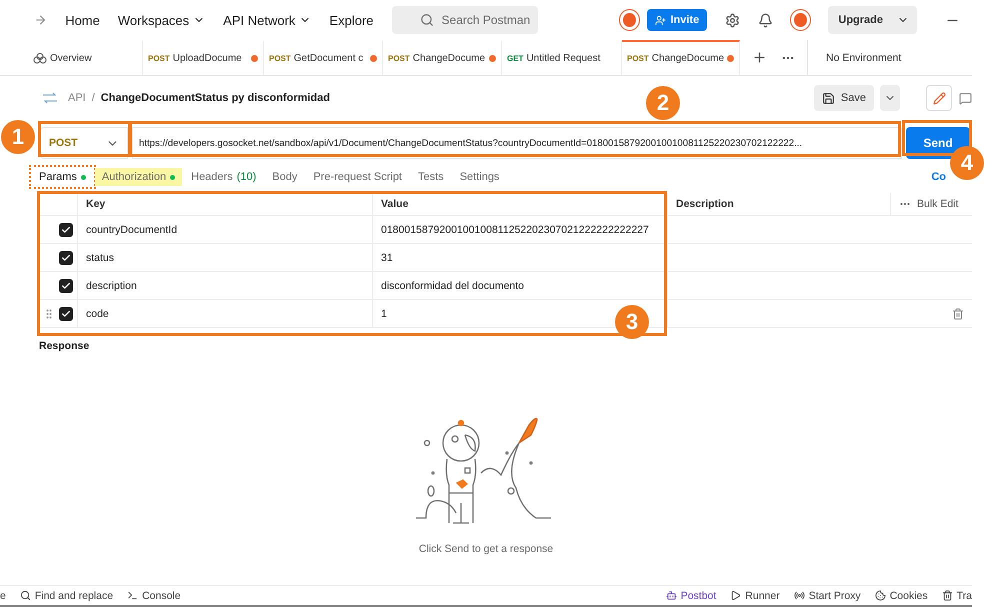 The image size is (992, 609). What do you see at coordinates (225, 314) in the screenshot?
I see `table-cell: code` at bounding box center [225, 314].